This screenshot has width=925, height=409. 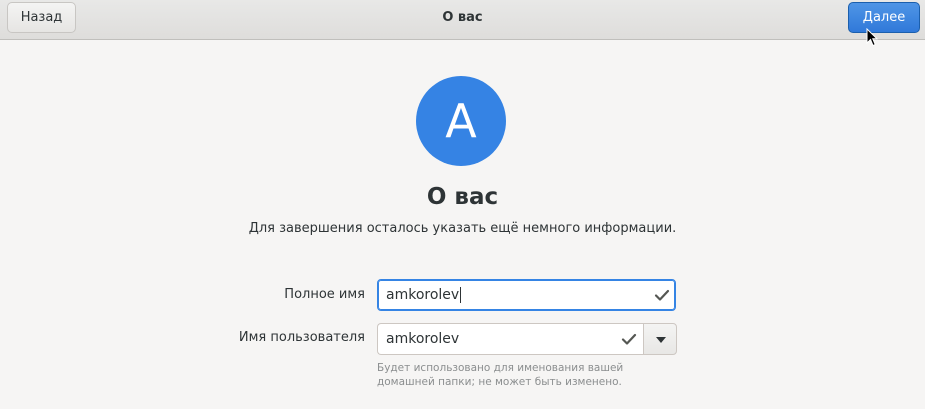 I want to click on chevron-down-icon, so click(x=661, y=340).